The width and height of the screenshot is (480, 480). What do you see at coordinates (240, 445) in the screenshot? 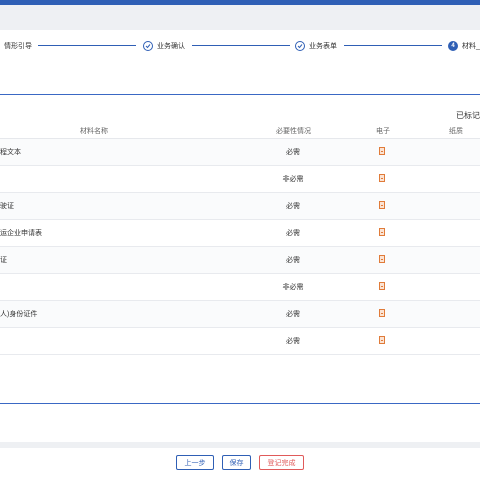
I see `footer-band` at bounding box center [240, 445].